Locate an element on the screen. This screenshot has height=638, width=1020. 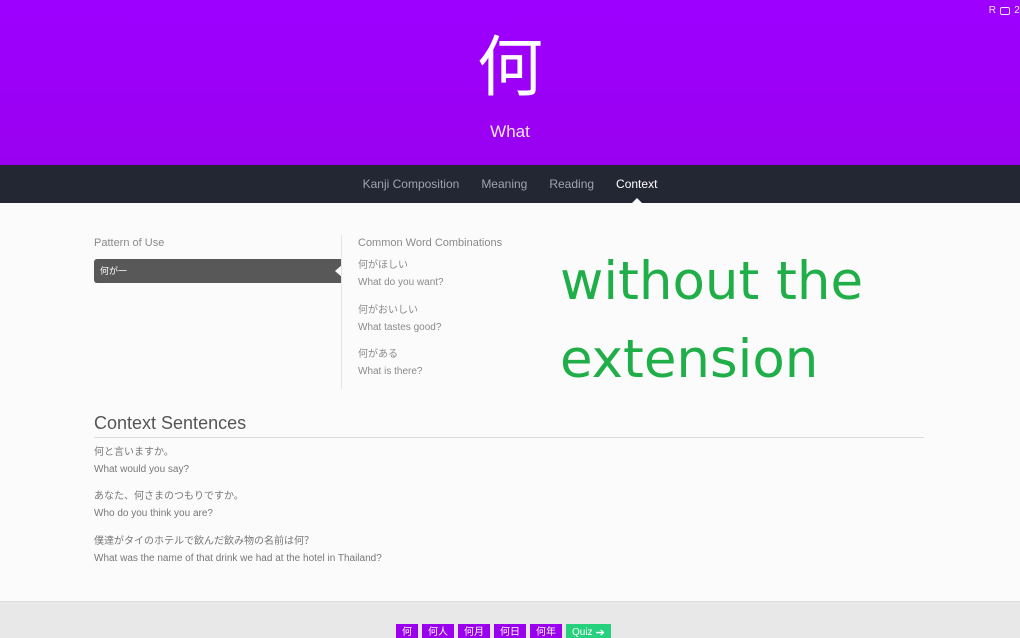
sentence-en: Who do you think you are? is located at coordinates (153, 513).